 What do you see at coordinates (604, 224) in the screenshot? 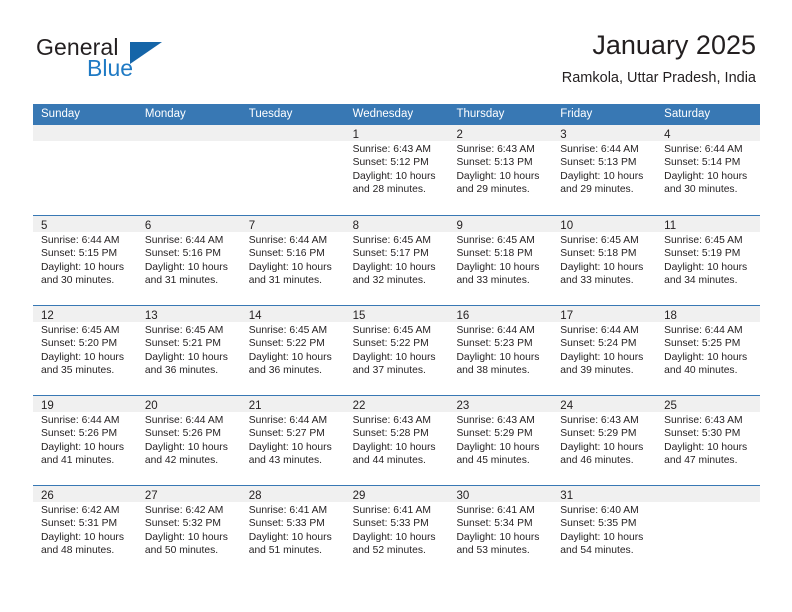
I see `day-number-band: 10` at bounding box center [604, 224].